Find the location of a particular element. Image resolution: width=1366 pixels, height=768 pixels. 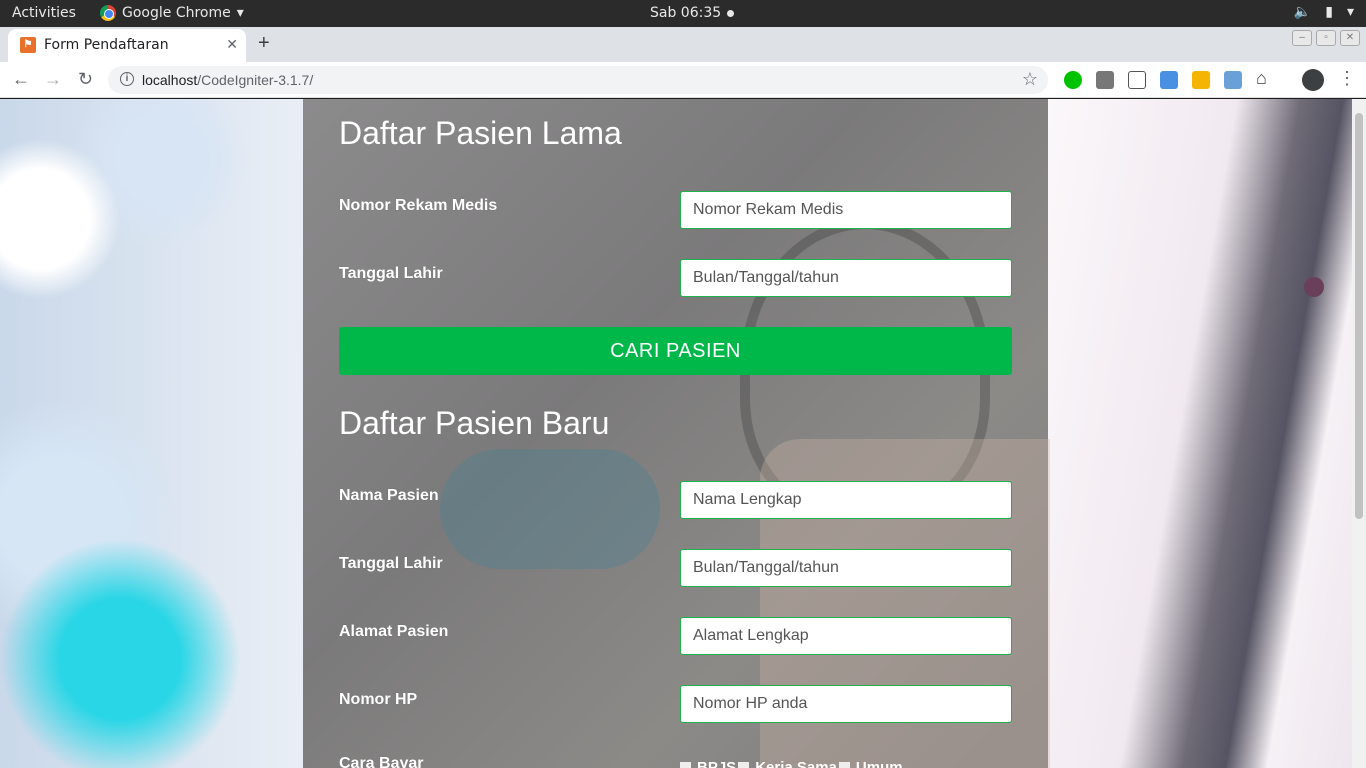

payment-option-umum: Umum is located at coordinates (879, 763).